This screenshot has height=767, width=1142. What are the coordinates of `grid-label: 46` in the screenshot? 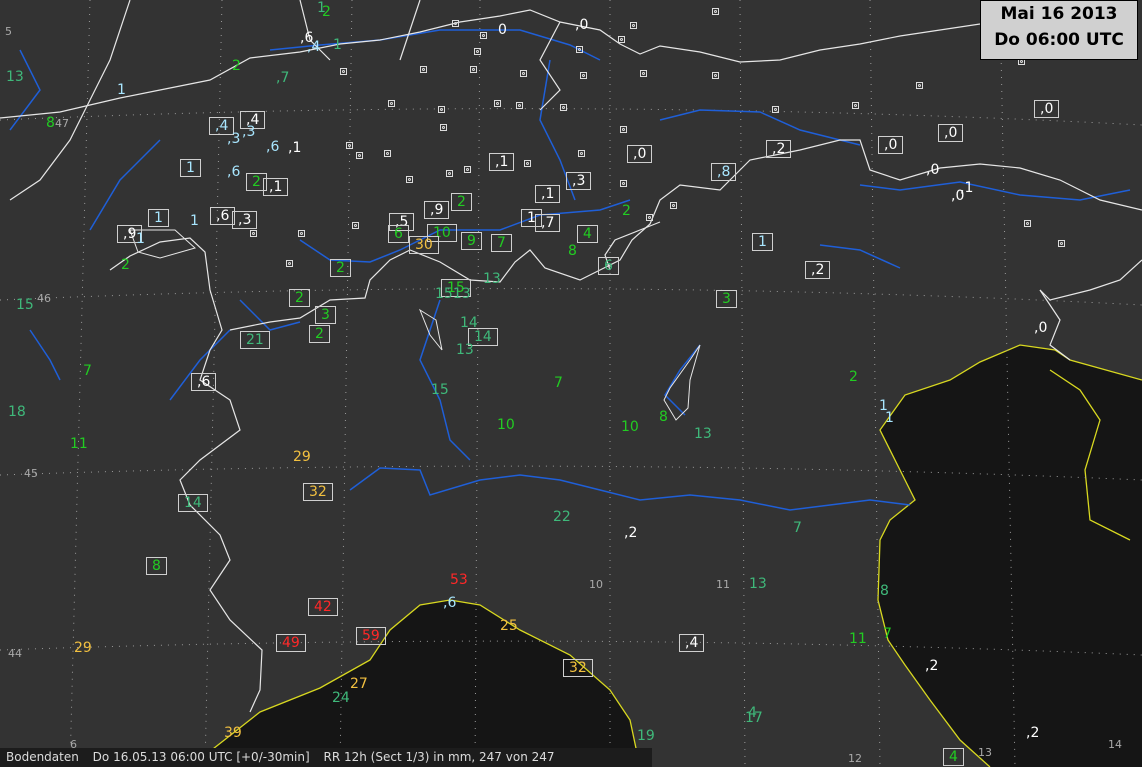 It's located at (44, 298).